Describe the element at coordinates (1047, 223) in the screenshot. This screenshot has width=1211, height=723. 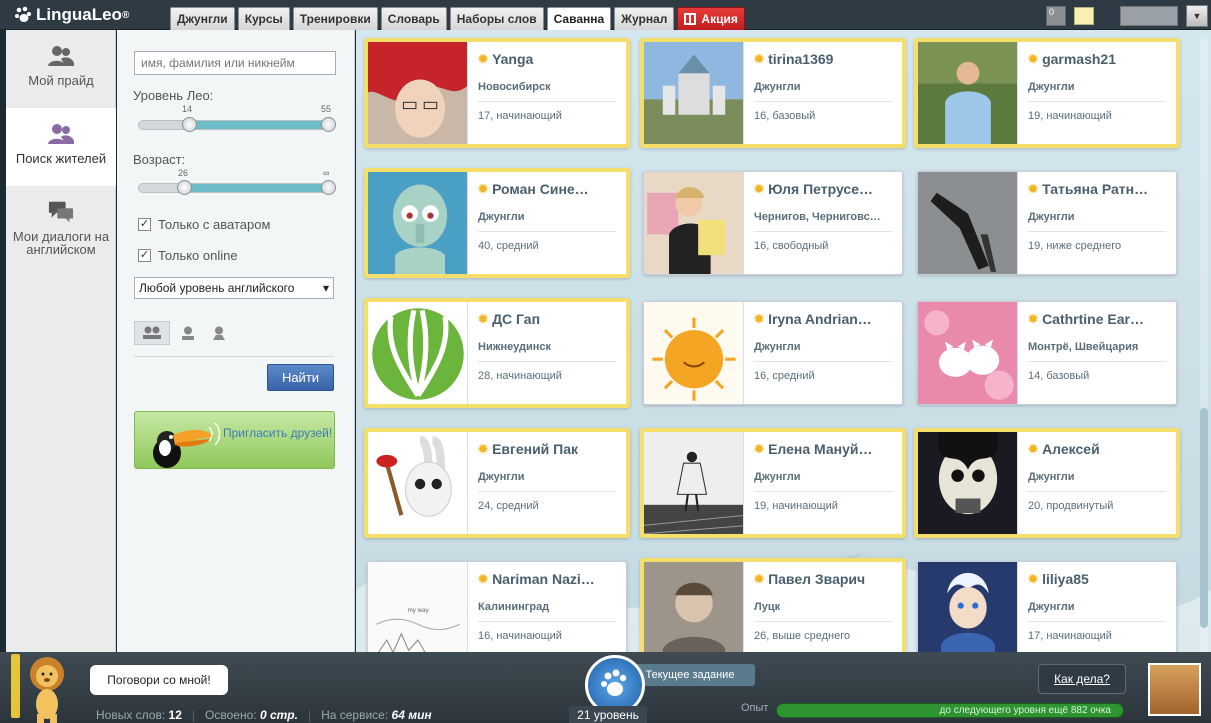
I see `resident-card: ✹ Татьяна Ратн… Джунгли 19, ниже среднего` at that location.